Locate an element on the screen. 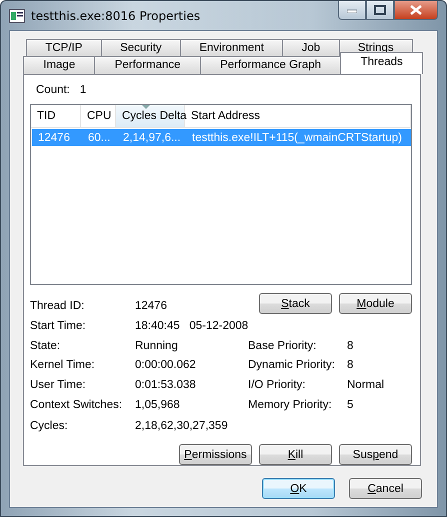 The width and height of the screenshot is (447, 517). tab: Job is located at coordinates (311, 47).